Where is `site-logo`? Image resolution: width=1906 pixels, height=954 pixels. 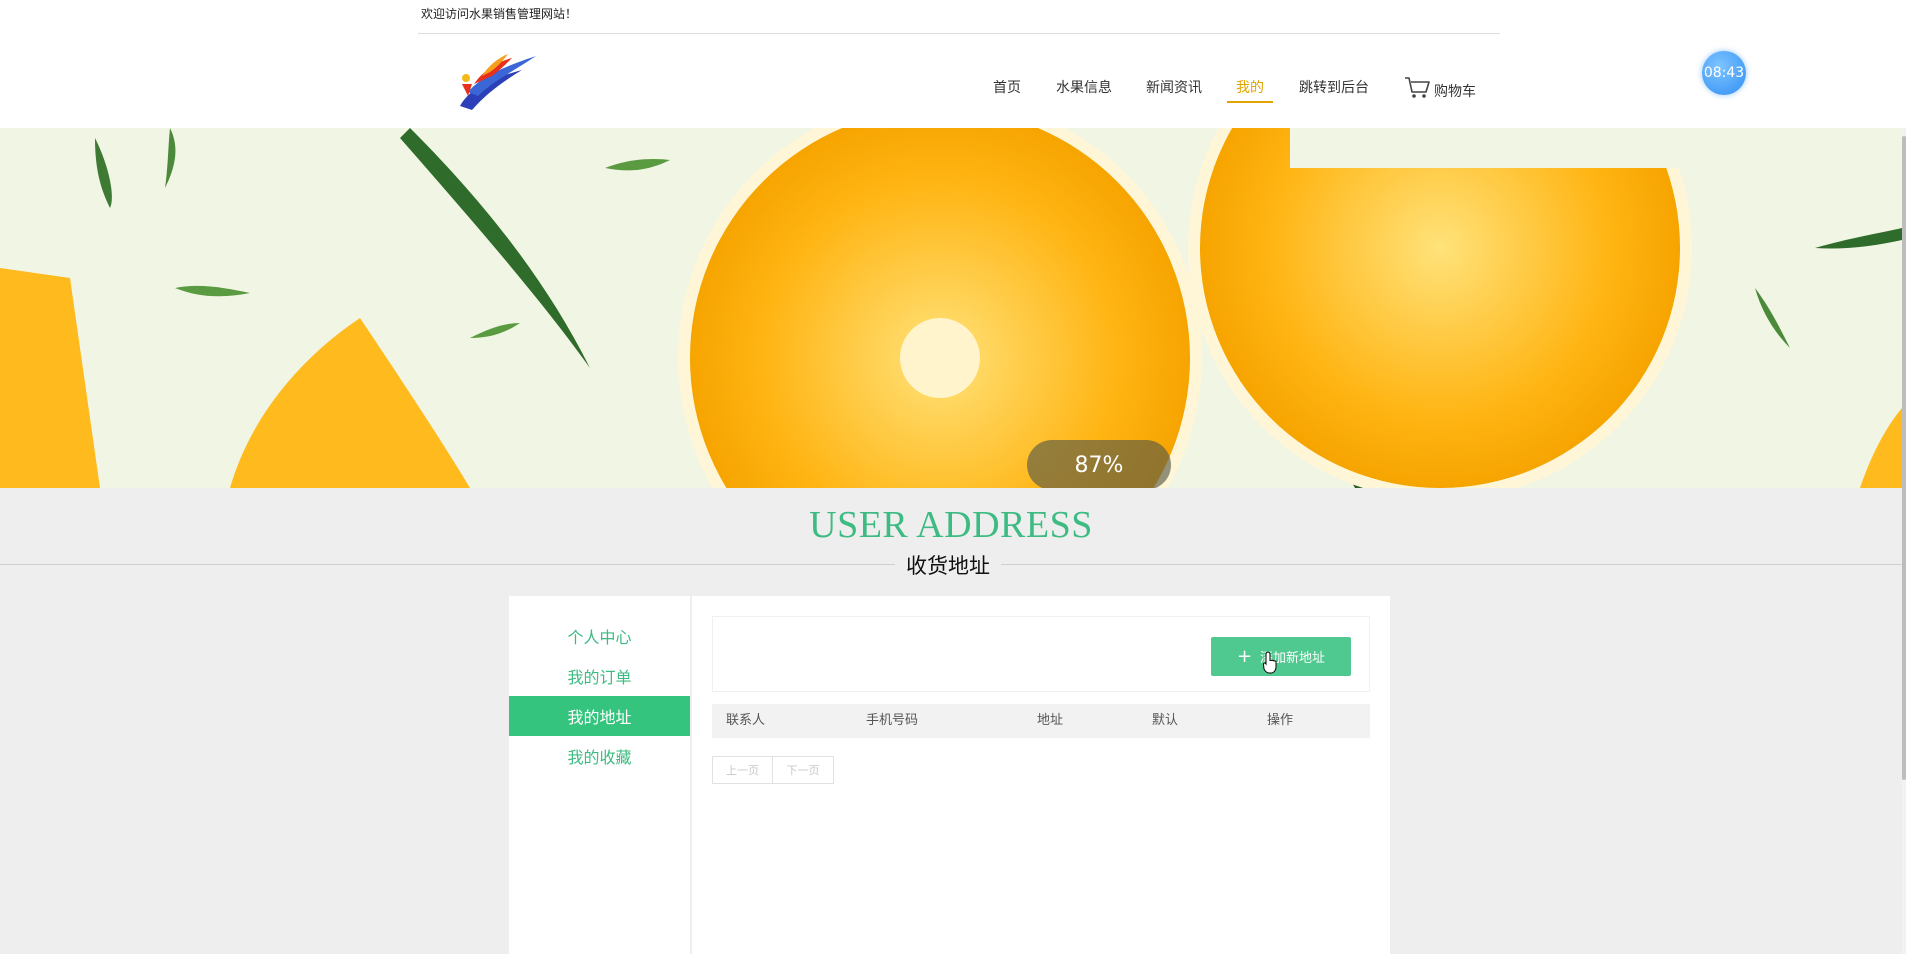
site-logo is located at coordinates (495, 81).